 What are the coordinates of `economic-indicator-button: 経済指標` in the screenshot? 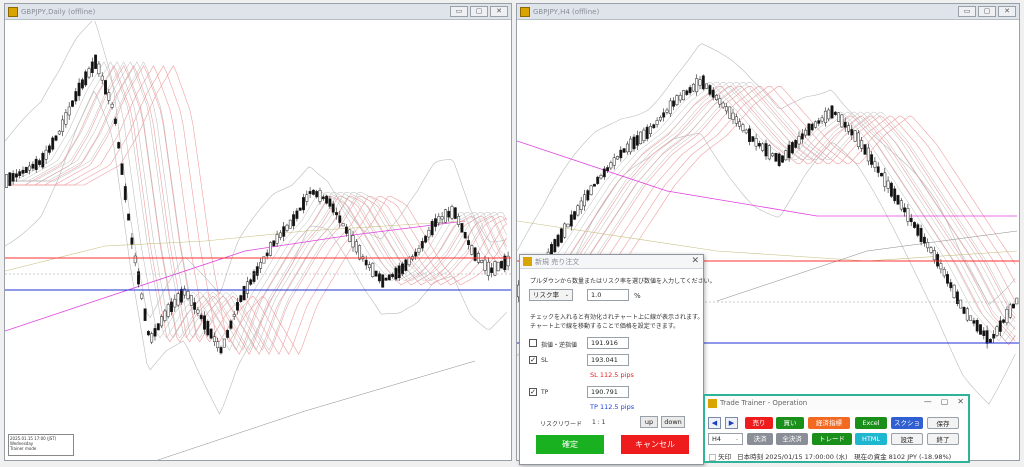 It's located at (829, 423).